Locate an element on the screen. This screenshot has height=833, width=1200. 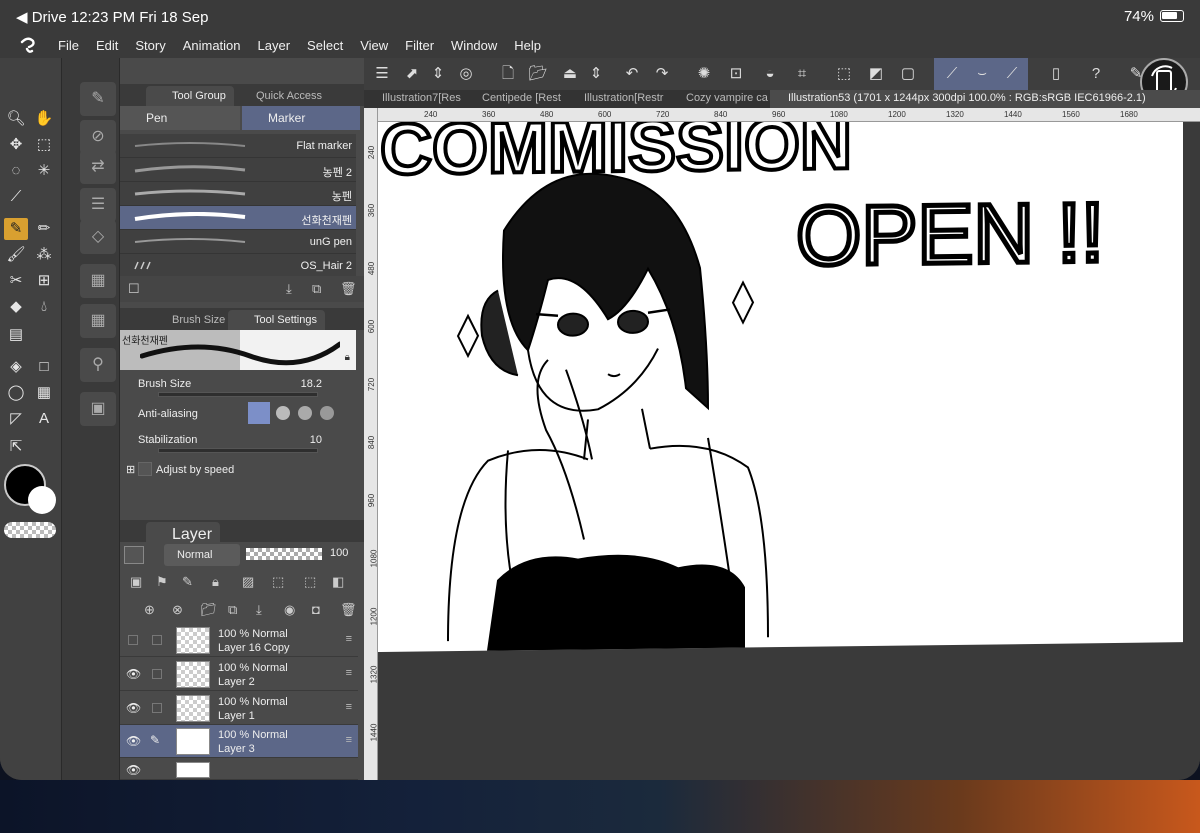
mask-icon: ⬚ is located at coordinates (278, 582).